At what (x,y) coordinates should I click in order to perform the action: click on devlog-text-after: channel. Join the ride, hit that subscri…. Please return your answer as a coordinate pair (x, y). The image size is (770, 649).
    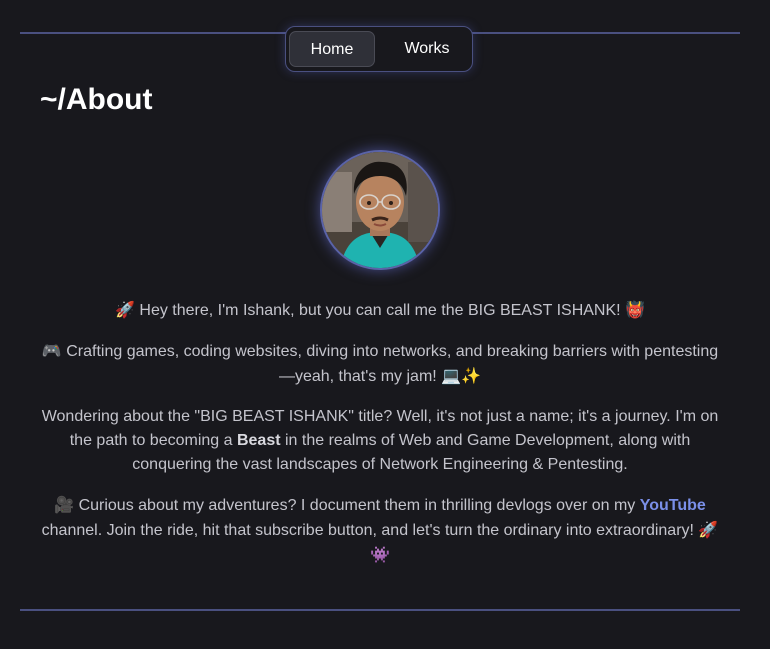
    Looking at the image, I should click on (367, 530).